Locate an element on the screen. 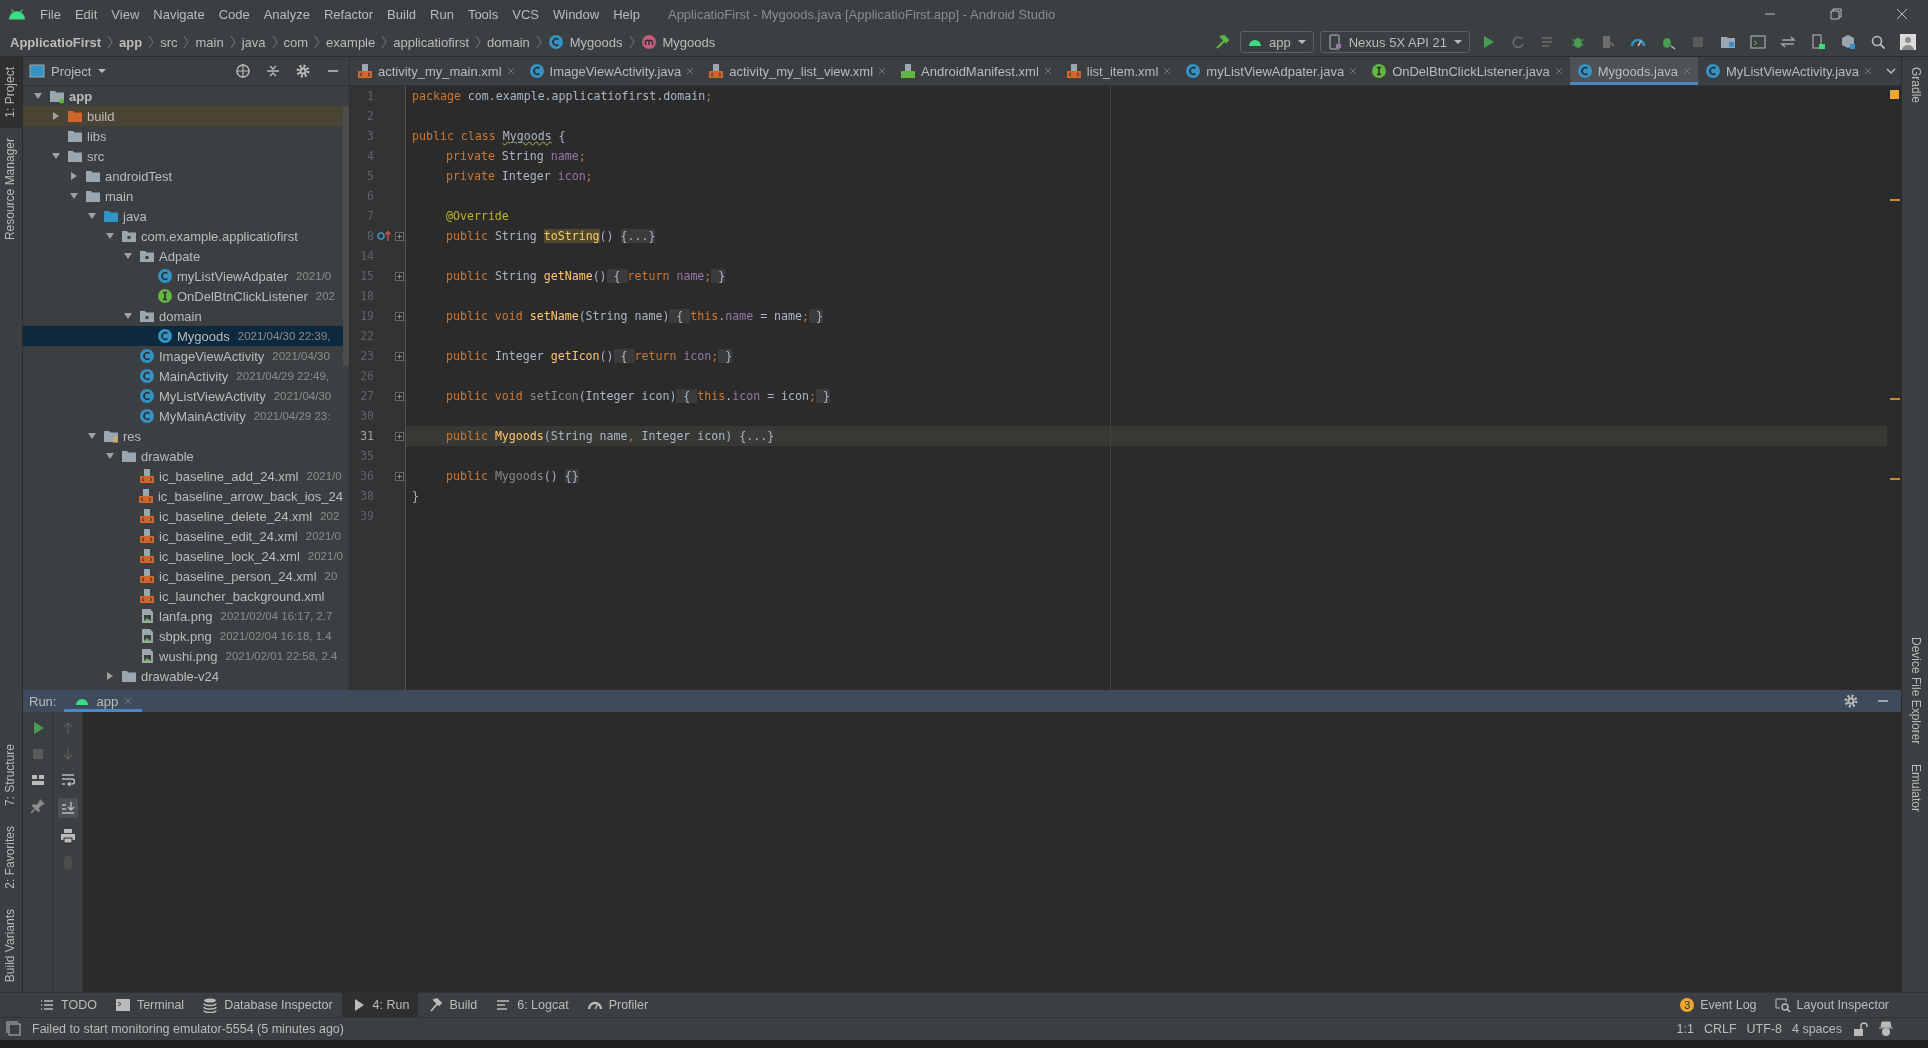 This screenshot has width=1928, height=1048. locate-icon is located at coordinates (243, 71).